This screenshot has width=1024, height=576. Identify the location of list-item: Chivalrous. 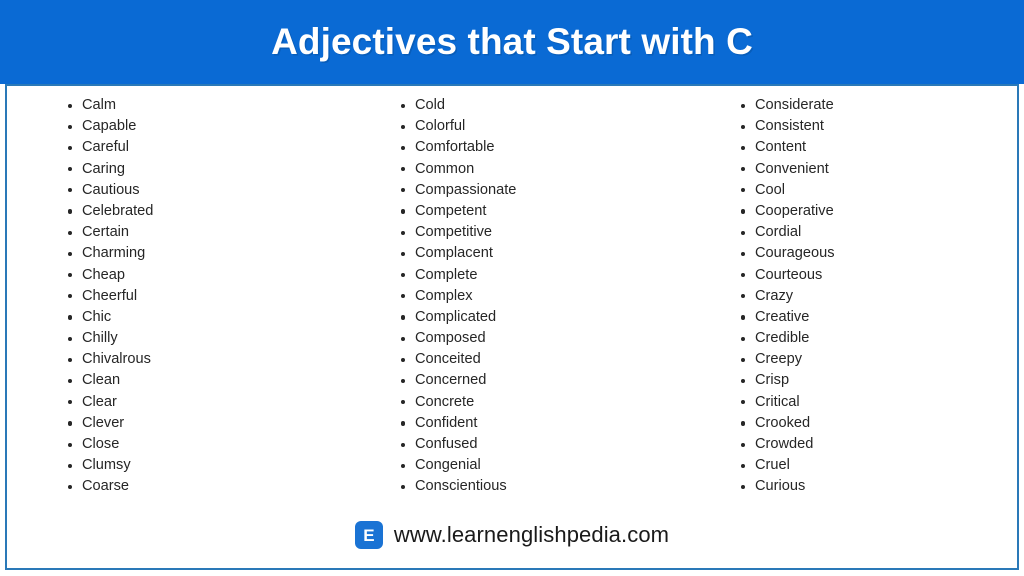
(110, 359).